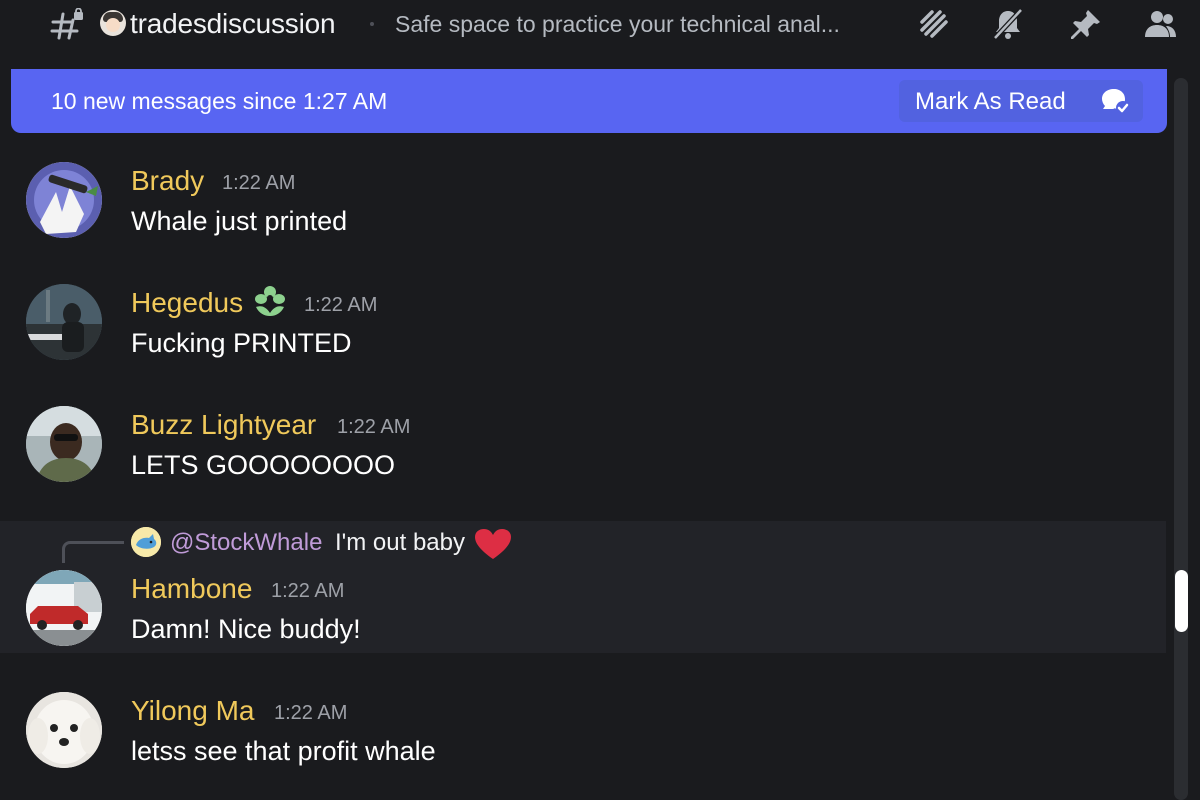 The image size is (1200, 800). I want to click on mute-bell-icon, so click(1008, 24).